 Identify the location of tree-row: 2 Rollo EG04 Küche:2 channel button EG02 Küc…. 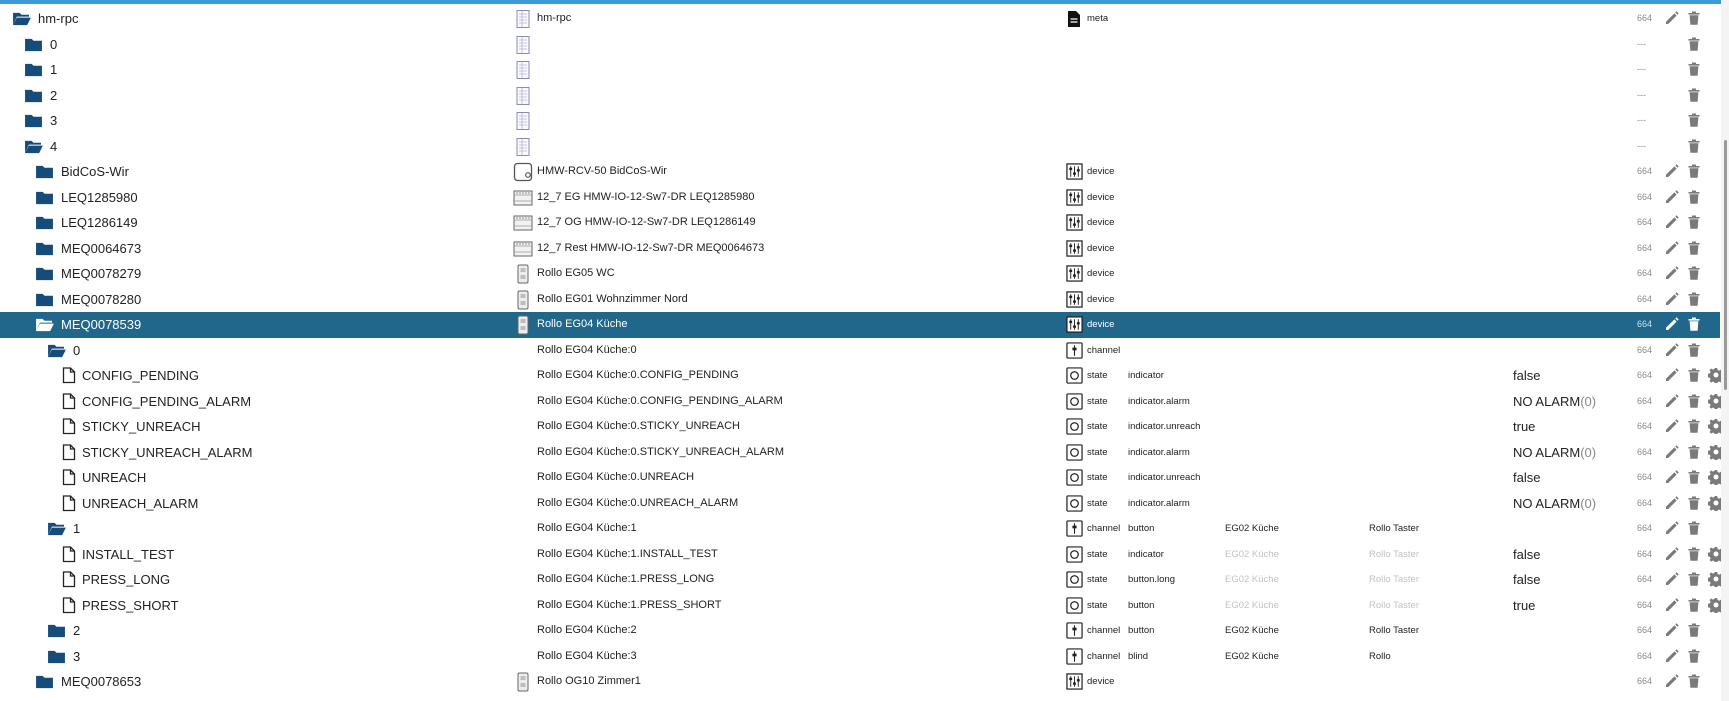
(864, 631).